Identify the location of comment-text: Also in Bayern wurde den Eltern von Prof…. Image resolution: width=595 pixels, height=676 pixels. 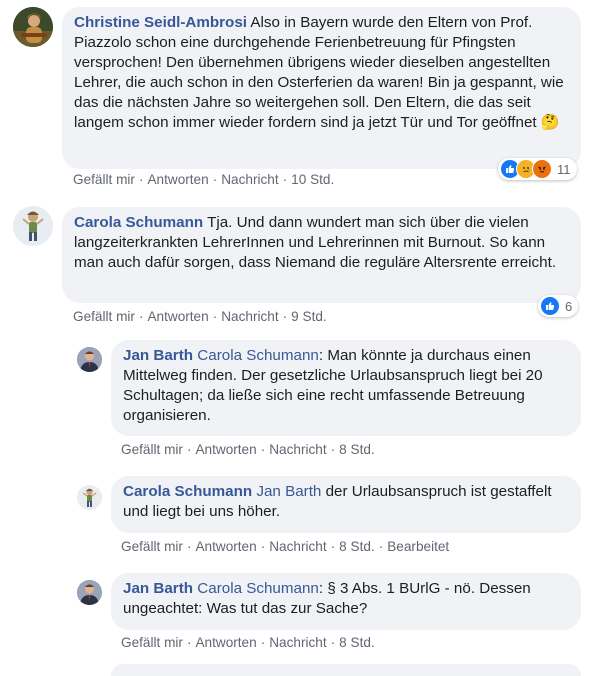
(319, 72).